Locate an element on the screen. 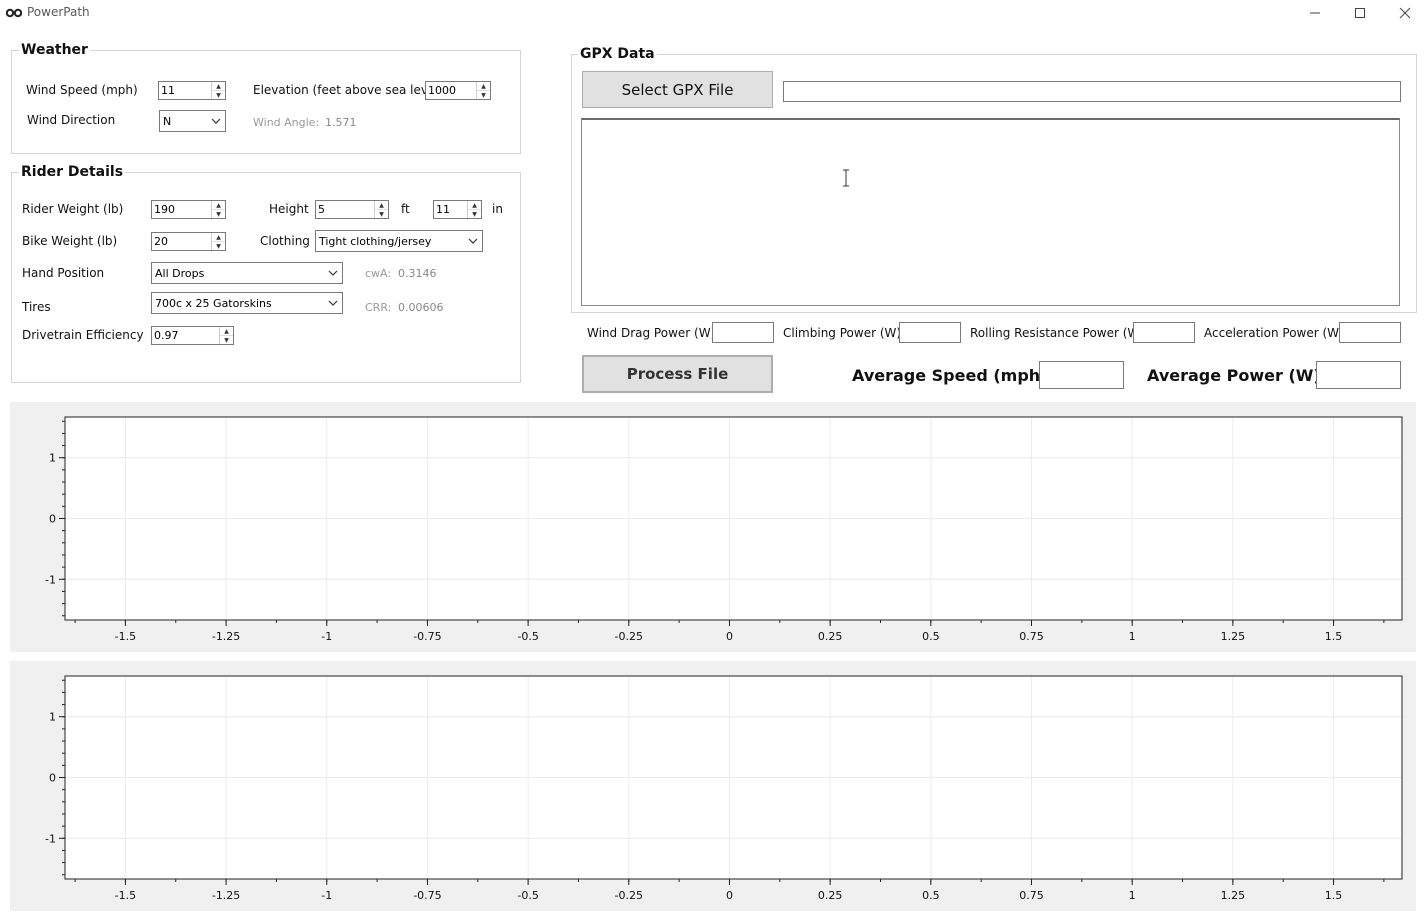  bike-weight-value: 20 is located at coordinates (161, 241).